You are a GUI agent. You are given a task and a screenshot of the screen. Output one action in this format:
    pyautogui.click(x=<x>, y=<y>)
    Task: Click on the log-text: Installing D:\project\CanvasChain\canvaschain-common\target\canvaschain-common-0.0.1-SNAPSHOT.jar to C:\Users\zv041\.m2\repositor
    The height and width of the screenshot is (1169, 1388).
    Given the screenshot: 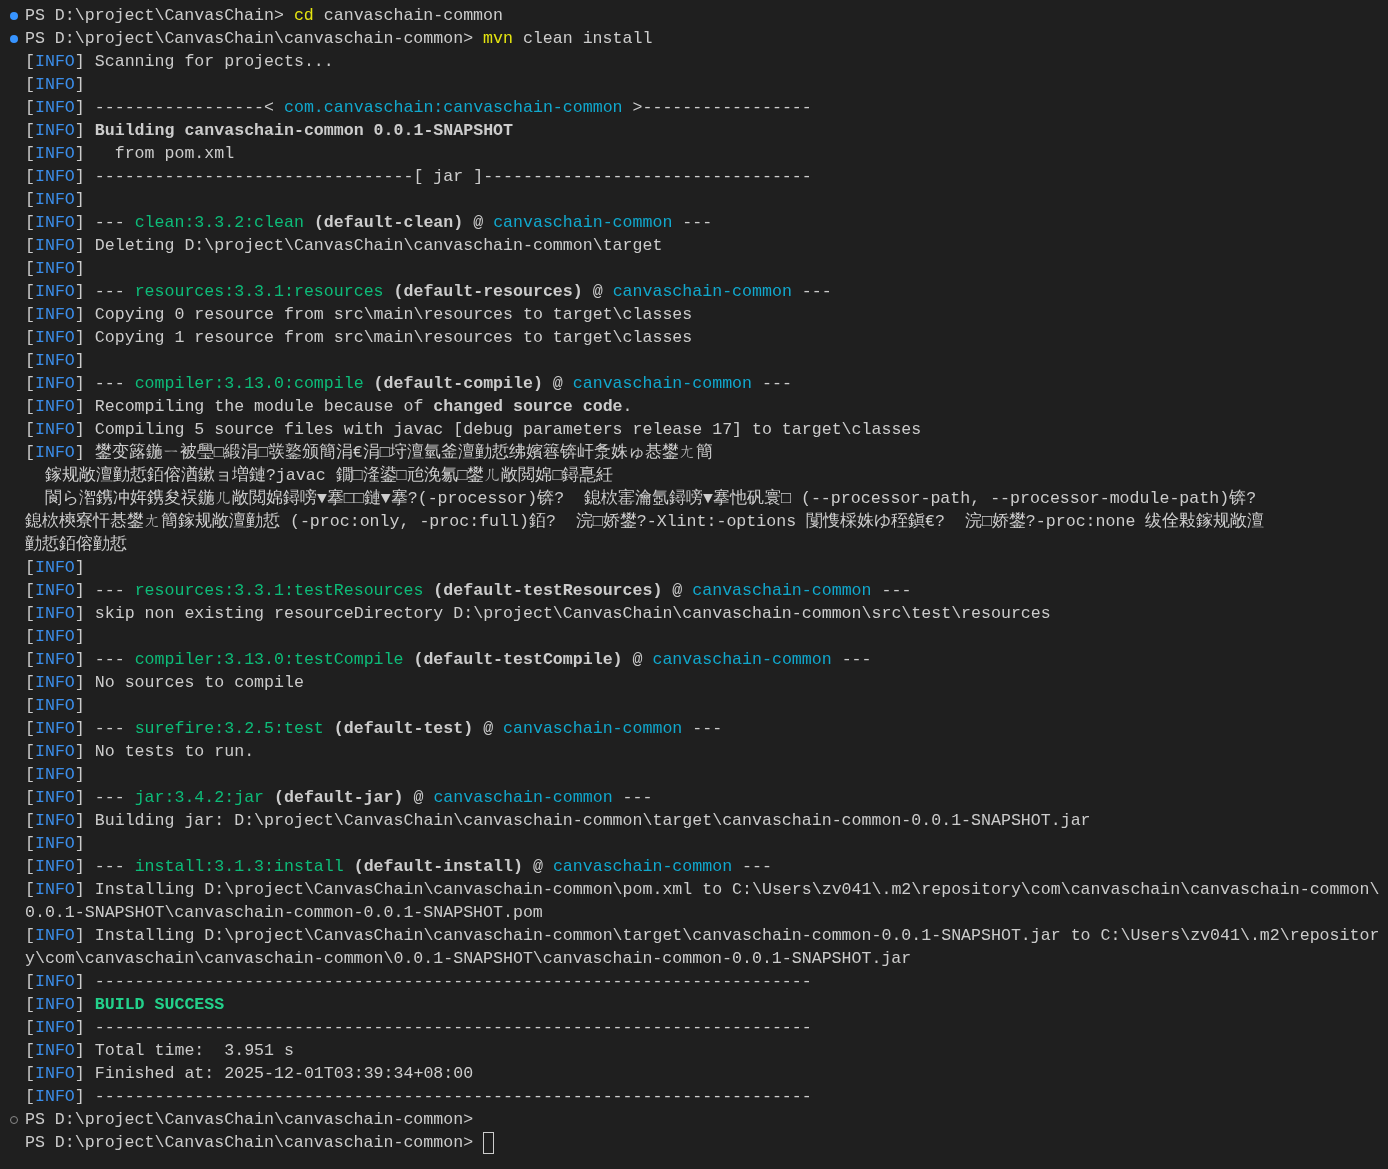 What is the action you would take?
    pyautogui.click(x=737, y=936)
    